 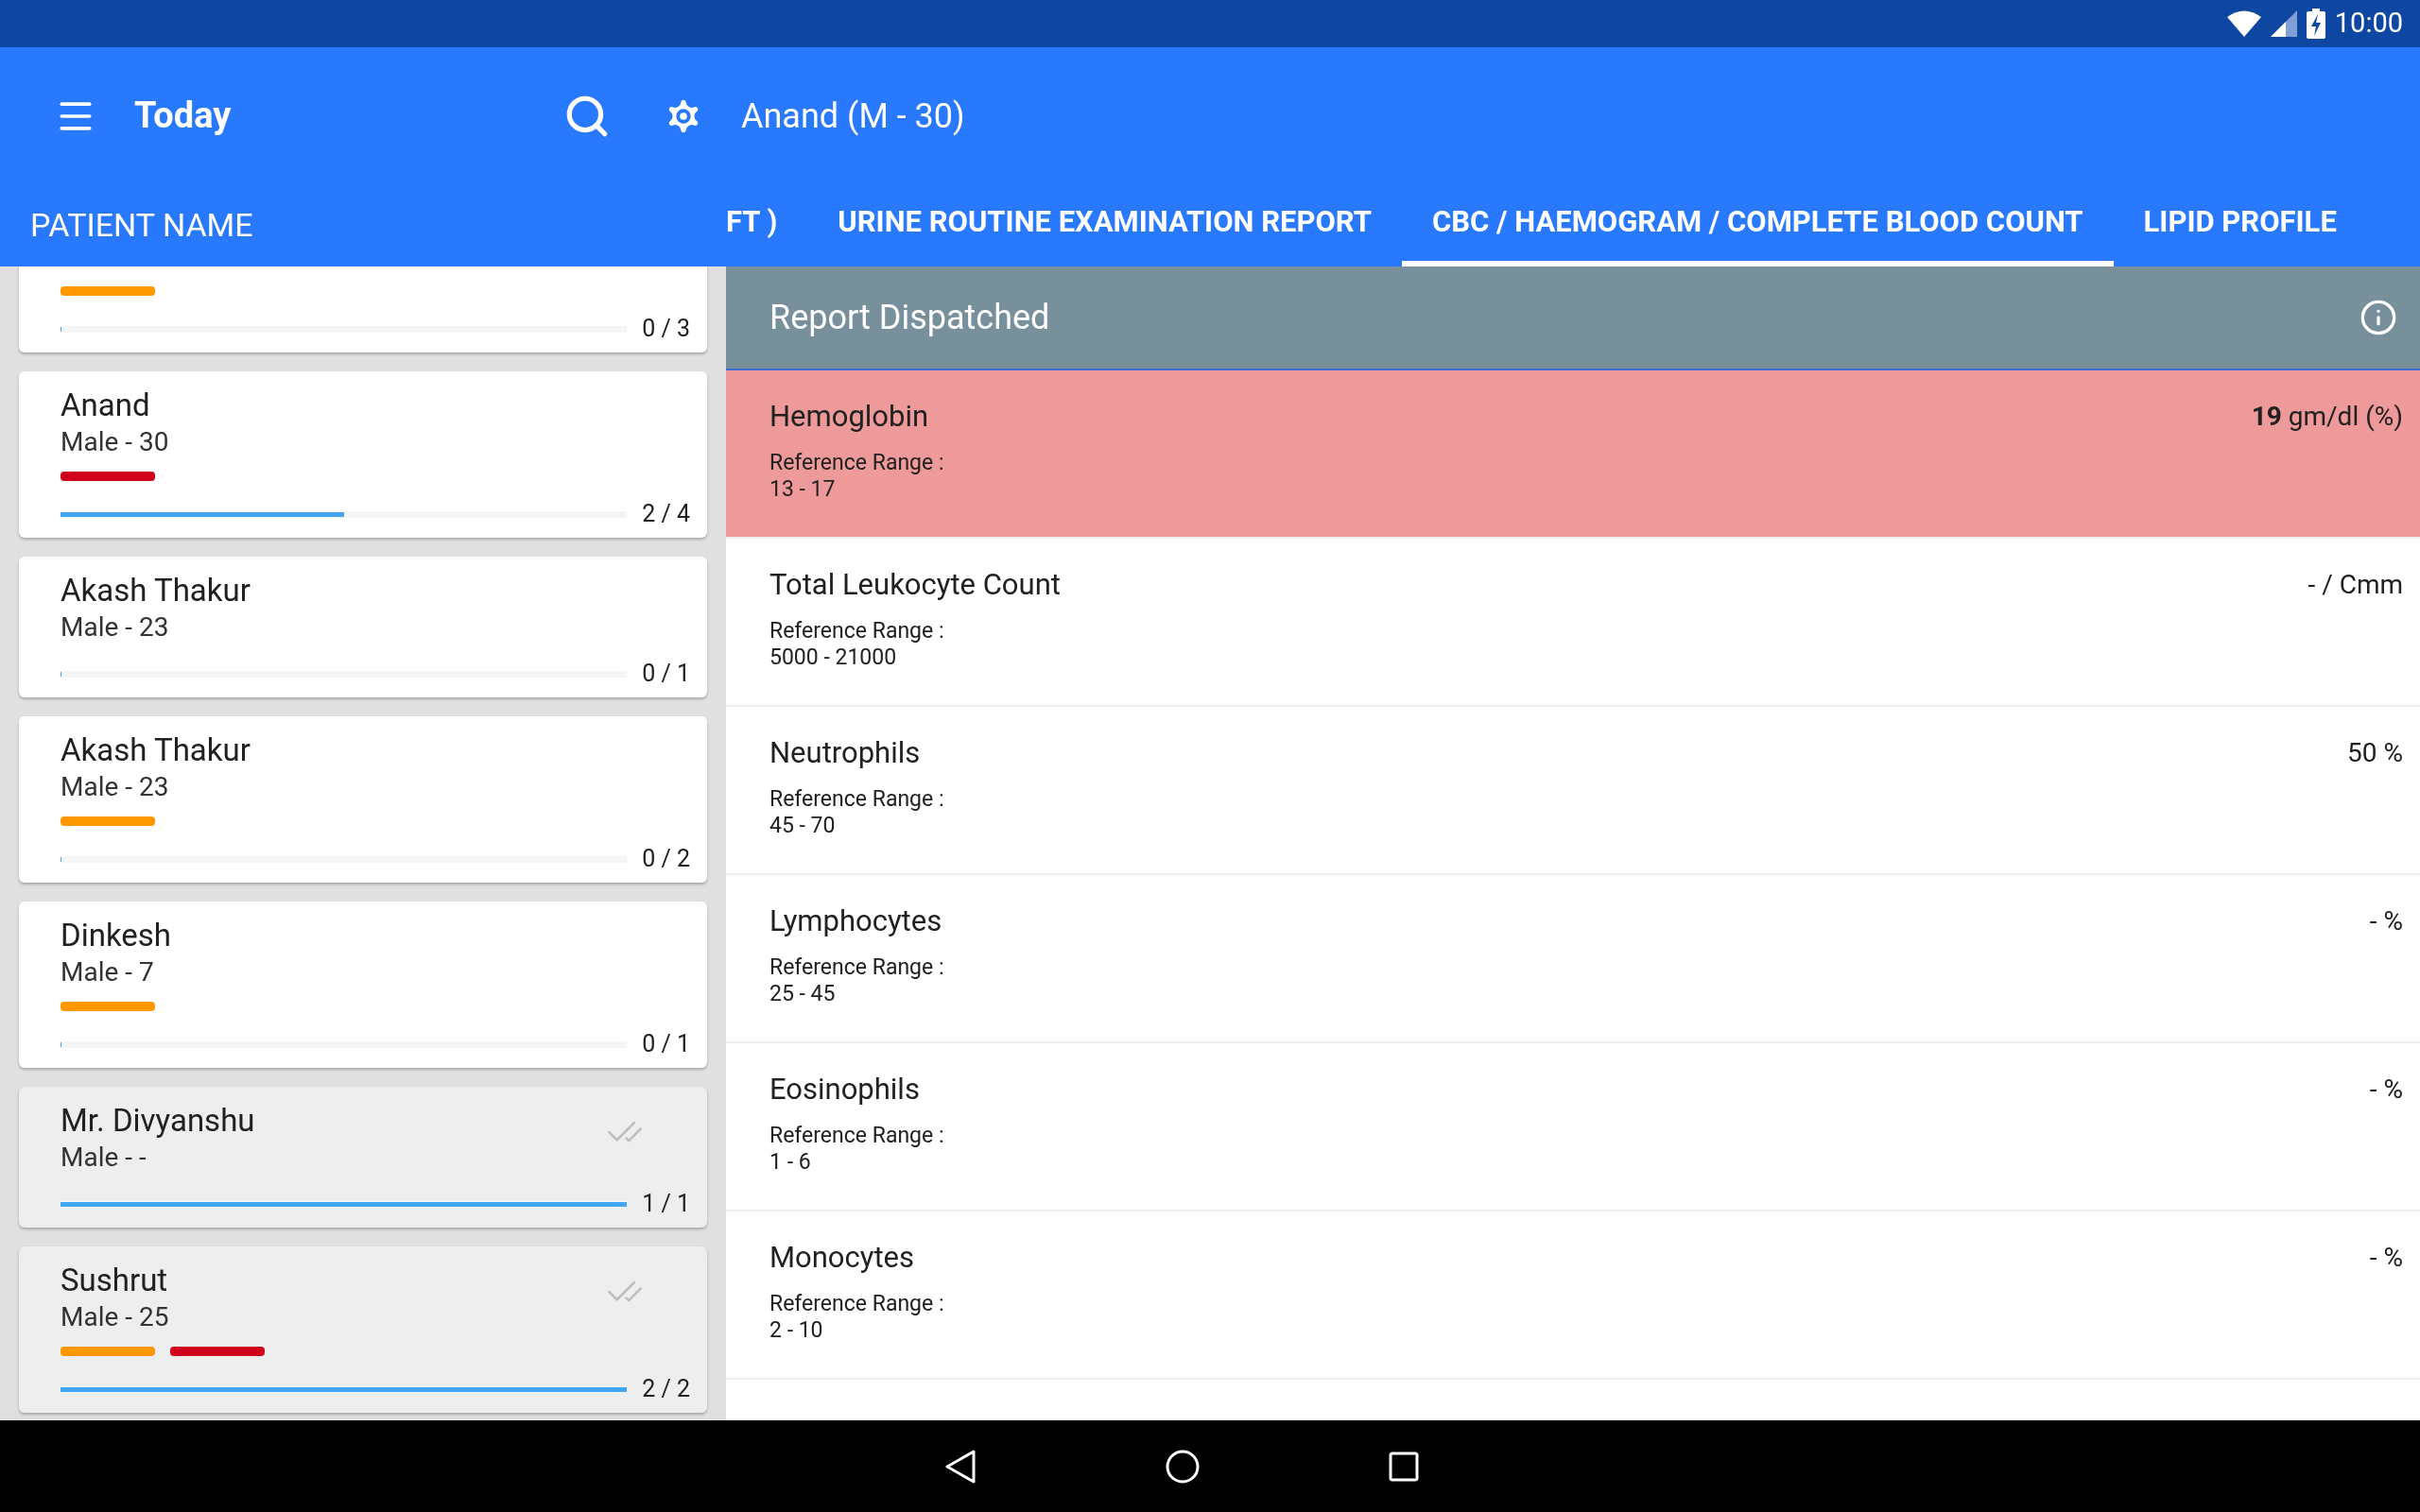 What do you see at coordinates (790, 1162) in the screenshot?
I see `reference-range: 1 - 6` at bounding box center [790, 1162].